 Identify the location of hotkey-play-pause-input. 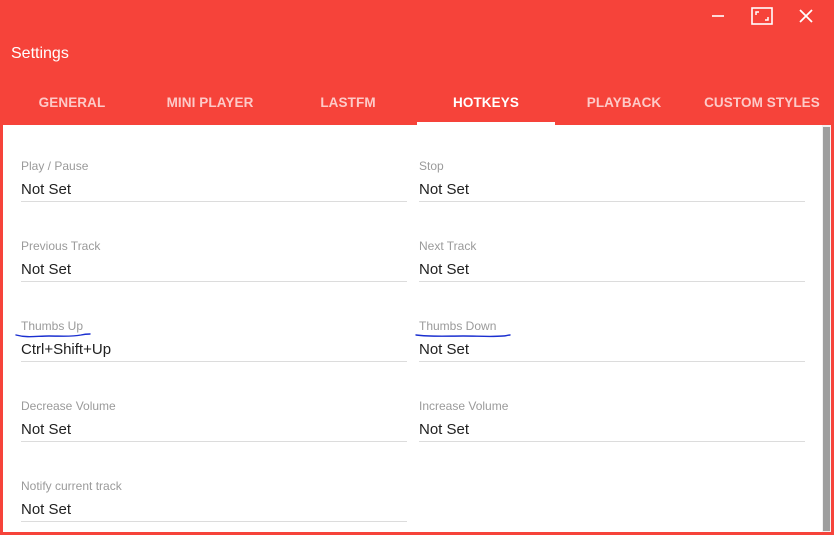
(214, 189).